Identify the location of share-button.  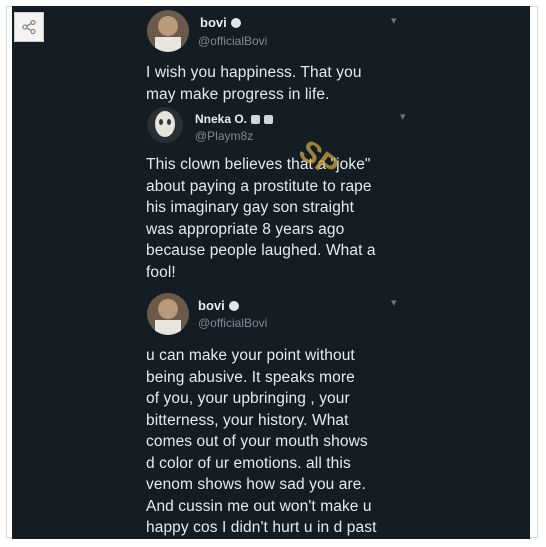
(29, 27).